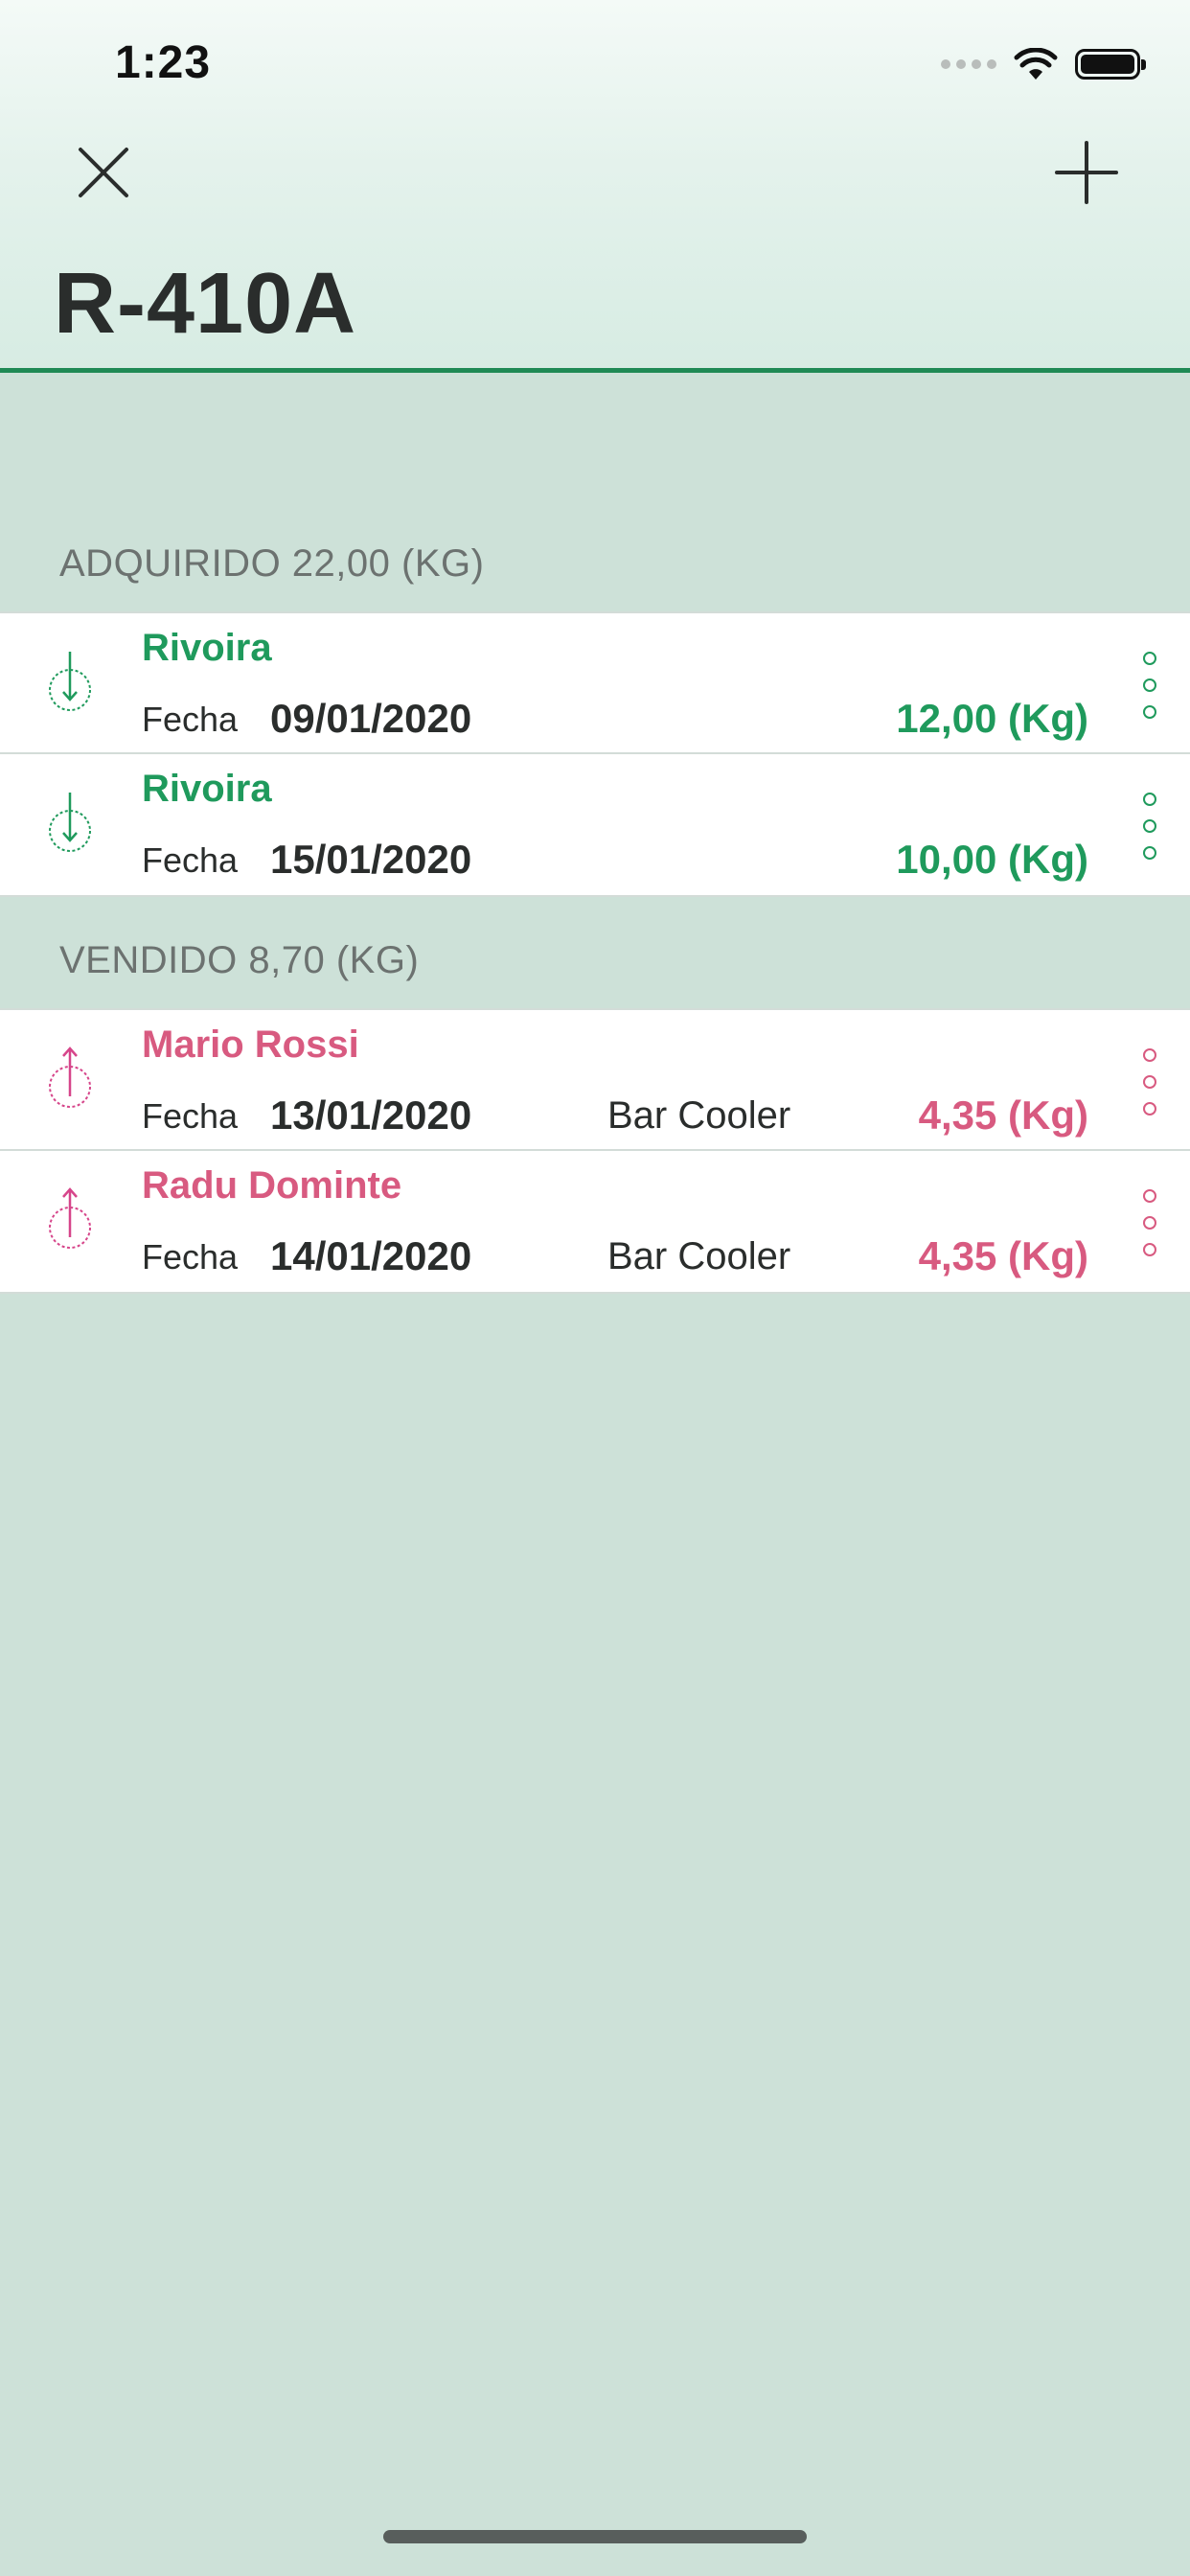 This screenshot has height=2576, width=1190. What do you see at coordinates (240, 960) in the screenshot?
I see `sold-section-header: VENDIDO 8,70 (KG)` at bounding box center [240, 960].